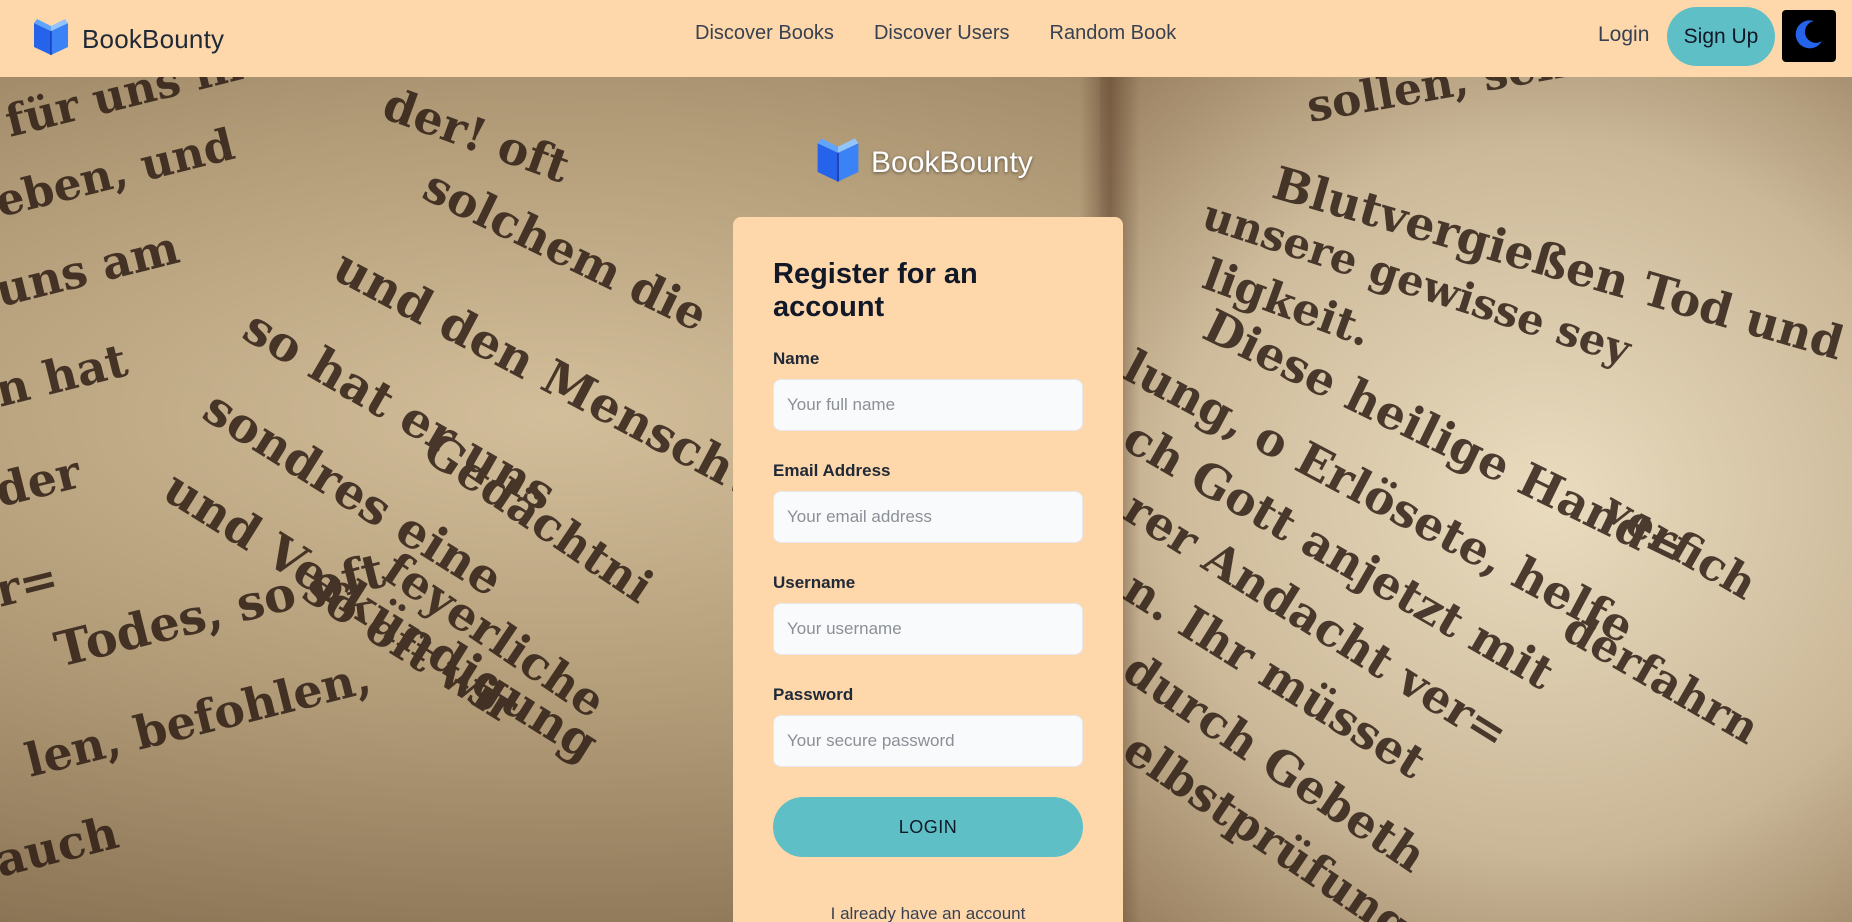 The width and height of the screenshot is (1852, 922). I want to click on moon-icon, so click(1809, 36).